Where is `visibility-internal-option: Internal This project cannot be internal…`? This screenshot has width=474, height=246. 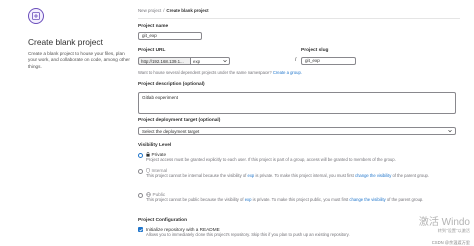
visibility-internal-option: Internal This project cannot be internal… is located at coordinates (298, 173).